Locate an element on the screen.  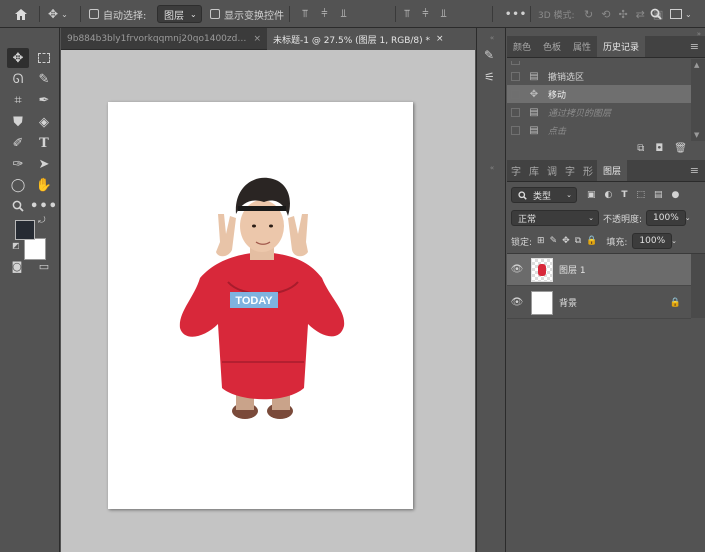
history-item: ▤ 通过拷贝的图层 is located at coordinates (599, 112).